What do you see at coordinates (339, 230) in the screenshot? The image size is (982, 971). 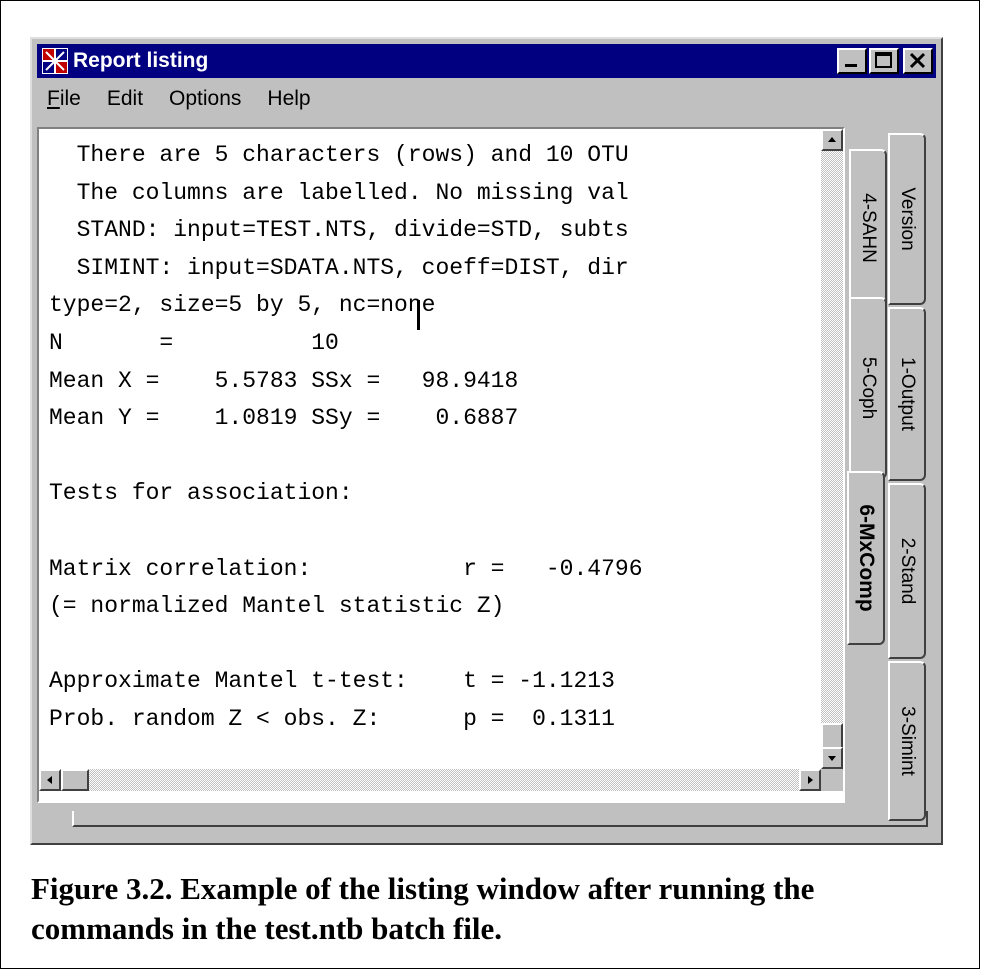 I see `listing-line: STAND: input=TEST.NTS, divide=STD, subts` at bounding box center [339, 230].